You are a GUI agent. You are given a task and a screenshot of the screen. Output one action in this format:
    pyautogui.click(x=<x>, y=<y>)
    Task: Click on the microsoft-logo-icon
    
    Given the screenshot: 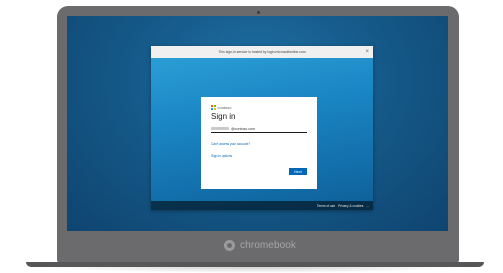 What is the action you would take?
    pyautogui.click(x=213, y=107)
    